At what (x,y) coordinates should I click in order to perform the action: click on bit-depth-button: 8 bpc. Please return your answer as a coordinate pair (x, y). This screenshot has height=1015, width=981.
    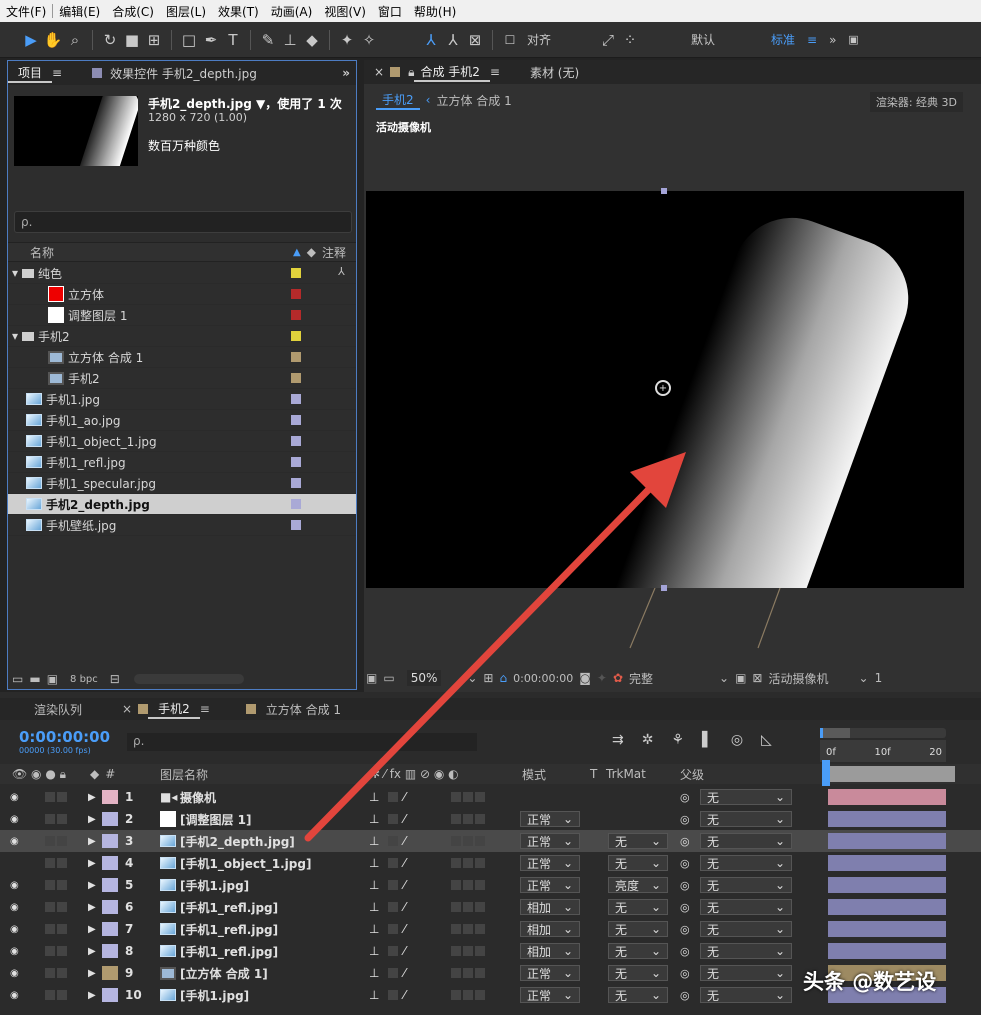
    Looking at the image, I should click on (84, 679).